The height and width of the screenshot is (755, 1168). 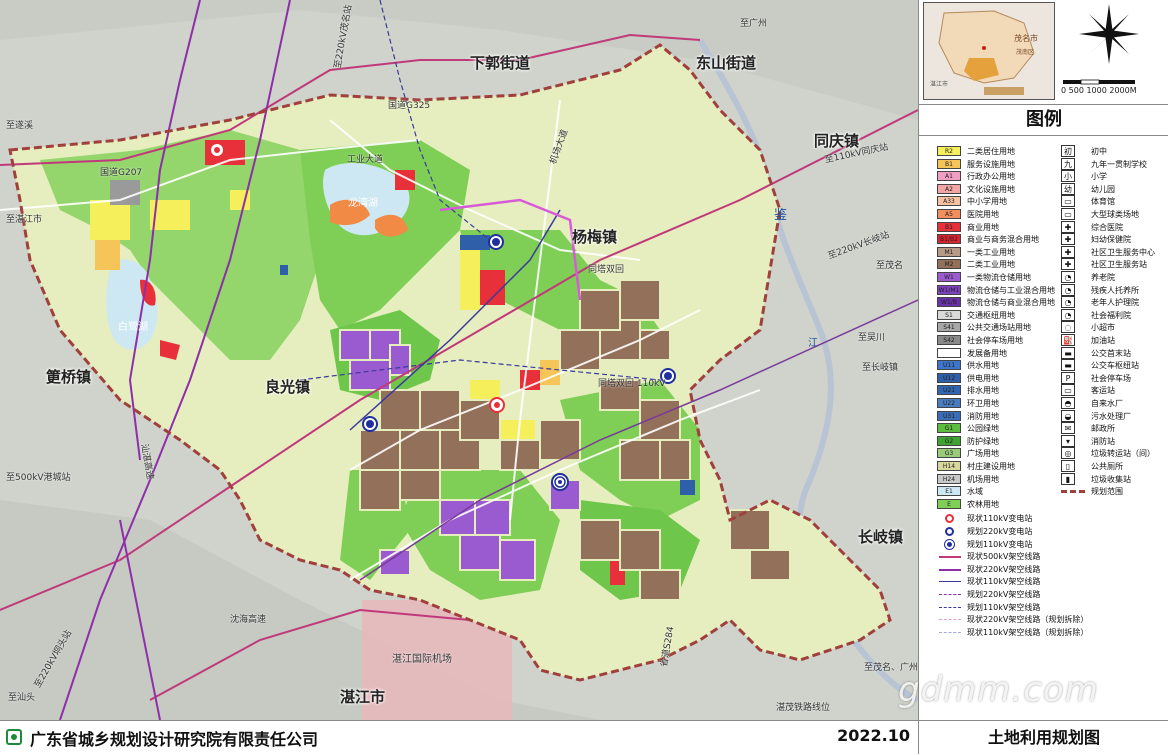 What do you see at coordinates (1068, 176) in the screenshot?
I see `facility-icon: 小` at bounding box center [1068, 176].